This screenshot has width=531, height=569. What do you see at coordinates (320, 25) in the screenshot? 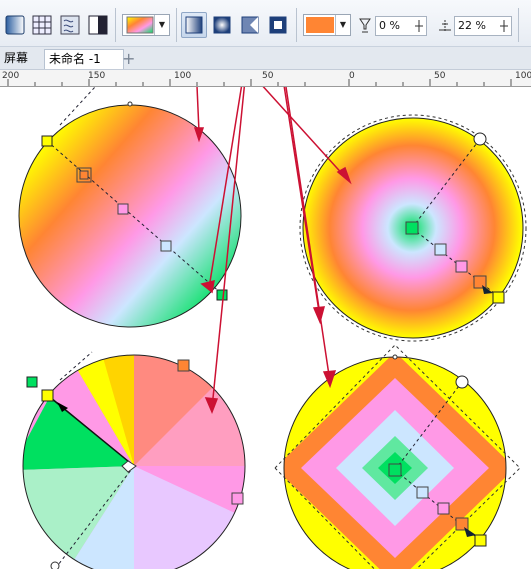
I see `color-swatch` at bounding box center [320, 25].